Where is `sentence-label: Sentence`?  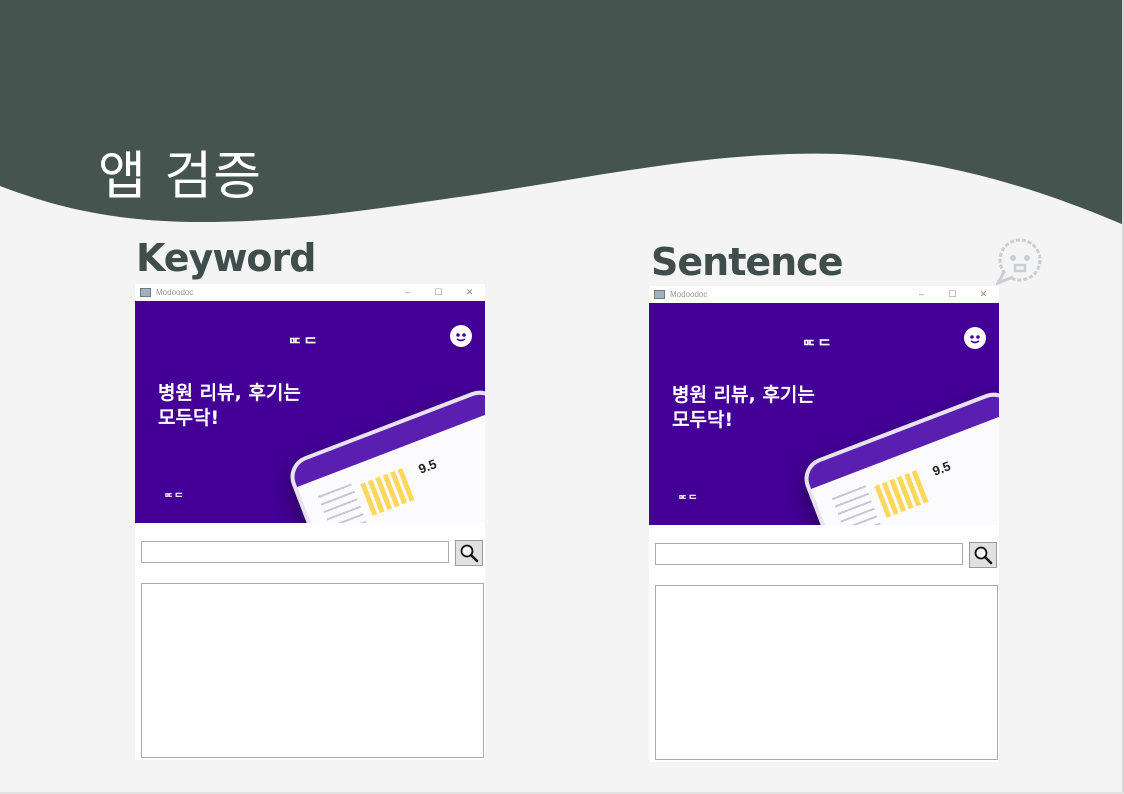
sentence-label: Sentence is located at coordinates (747, 262).